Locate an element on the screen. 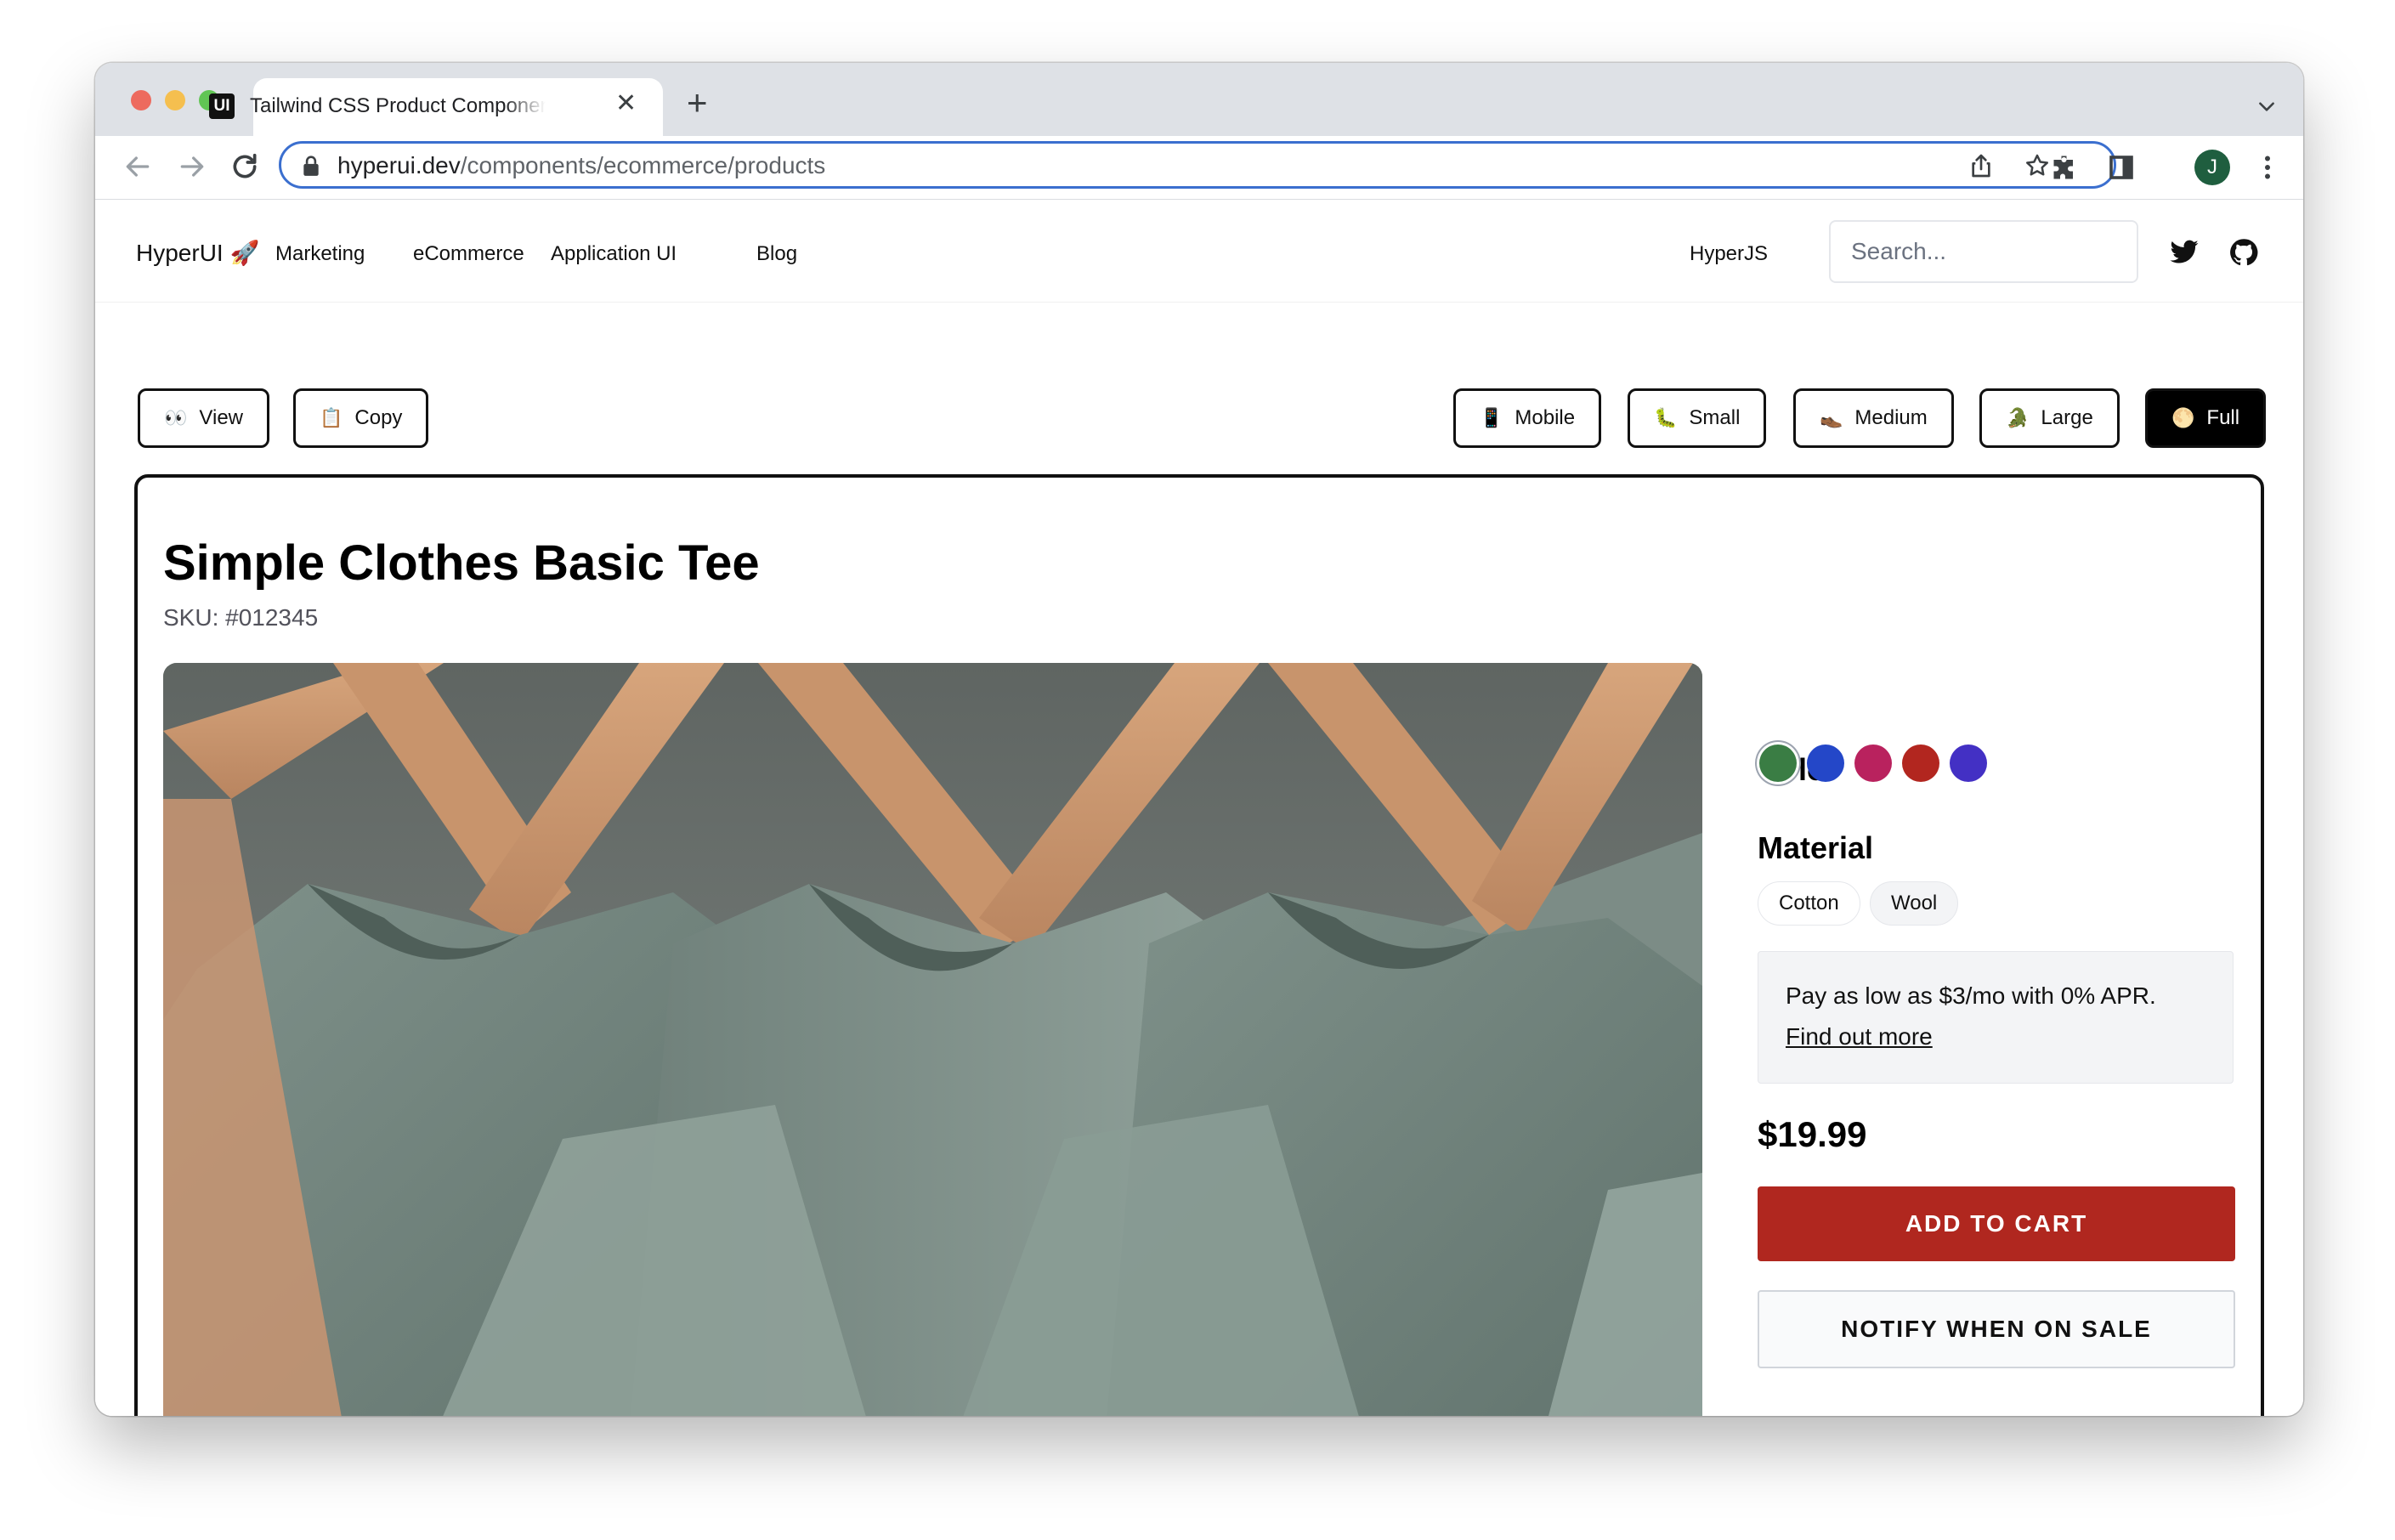 The height and width of the screenshot is (1540, 2395). find-out-more-link: Find out more is located at coordinates (1859, 1036).